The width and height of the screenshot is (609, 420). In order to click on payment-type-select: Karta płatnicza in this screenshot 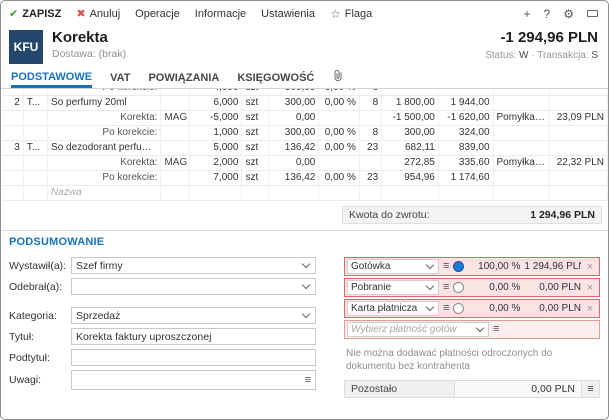, I will do `click(393, 308)`.